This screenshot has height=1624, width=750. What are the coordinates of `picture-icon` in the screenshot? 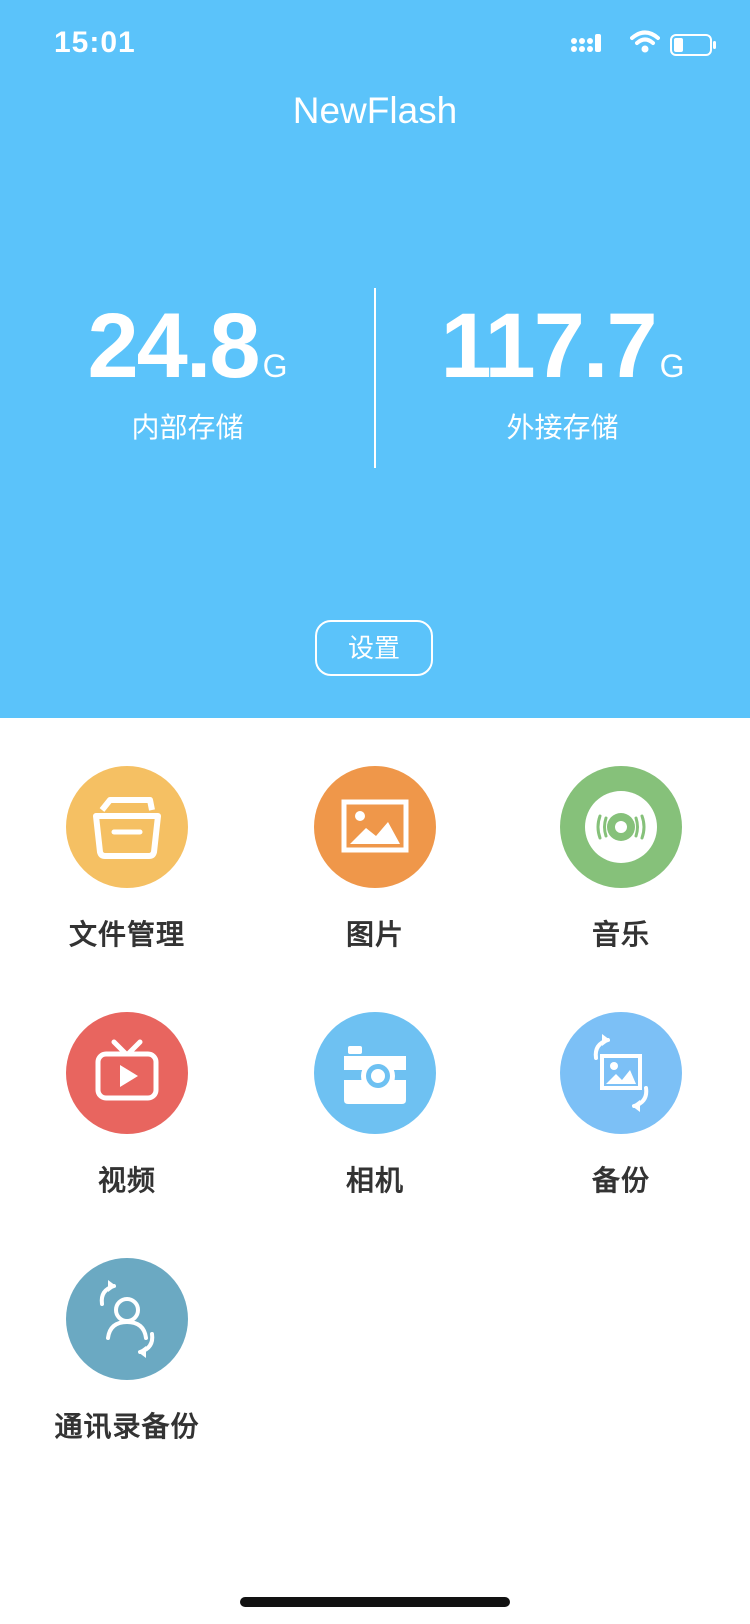 It's located at (375, 827).